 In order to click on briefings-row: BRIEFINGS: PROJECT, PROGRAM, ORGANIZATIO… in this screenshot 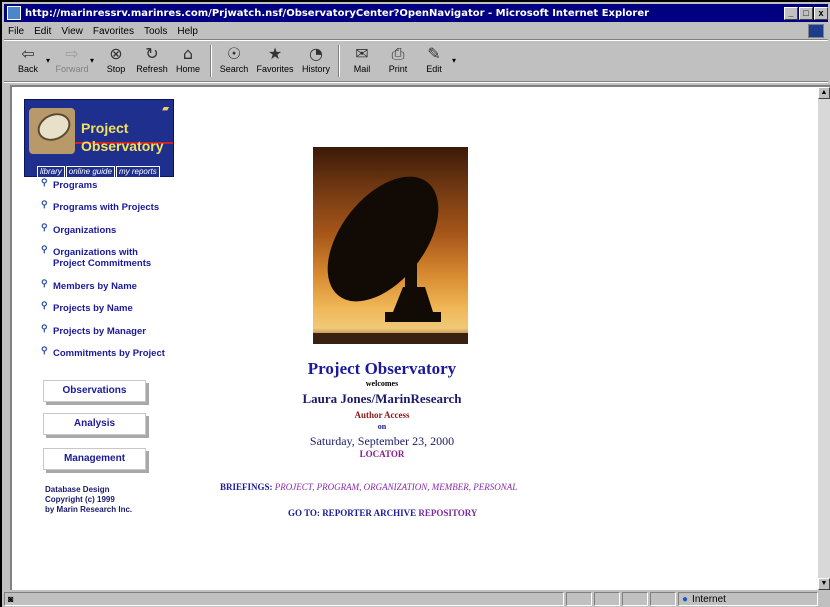, I will do `click(368, 487)`.